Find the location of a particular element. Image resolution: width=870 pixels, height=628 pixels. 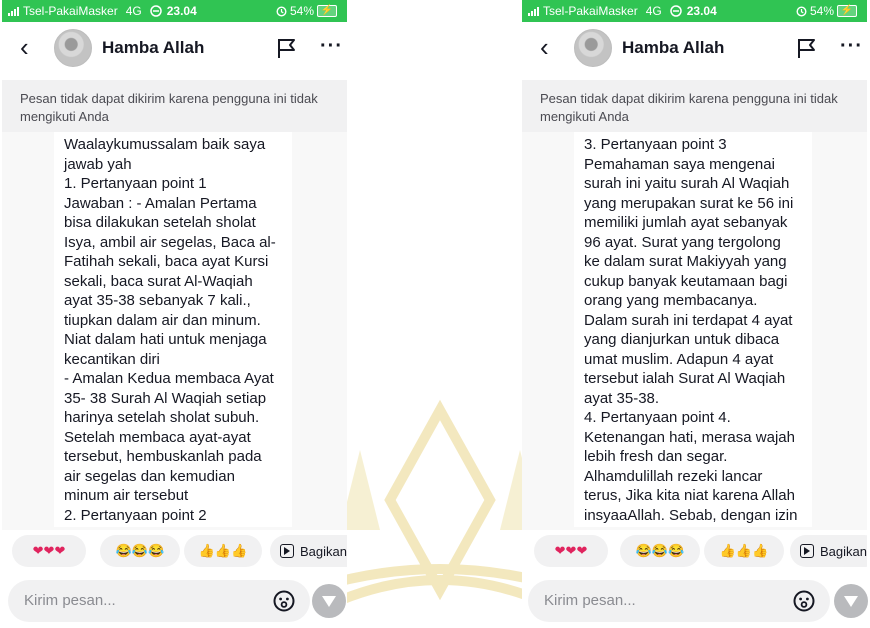

message-line: Niat dalam hati untuk menjaga is located at coordinates (165, 339).